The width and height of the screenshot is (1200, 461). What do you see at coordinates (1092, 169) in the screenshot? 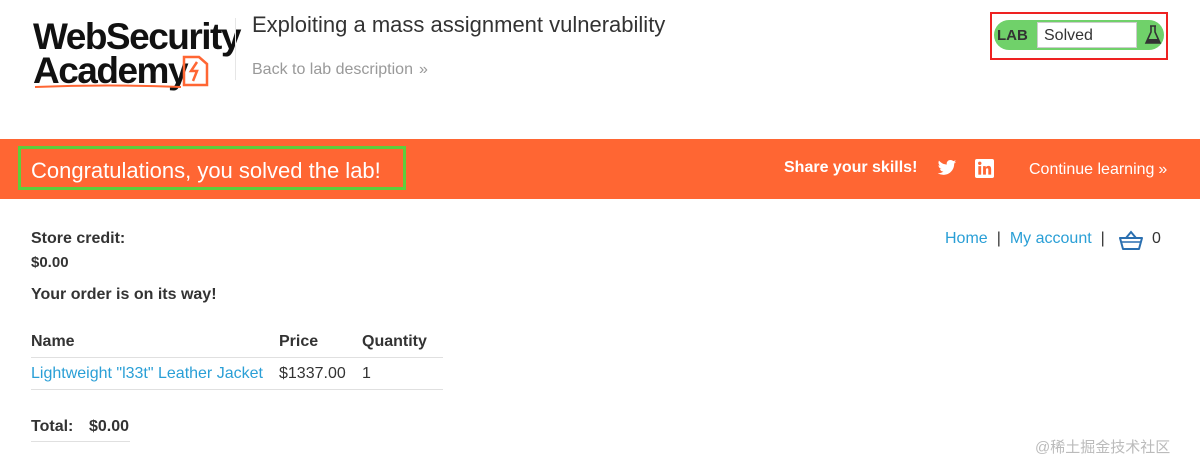
I see `continue-learning-label: Continue learning` at bounding box center [1092, 169].